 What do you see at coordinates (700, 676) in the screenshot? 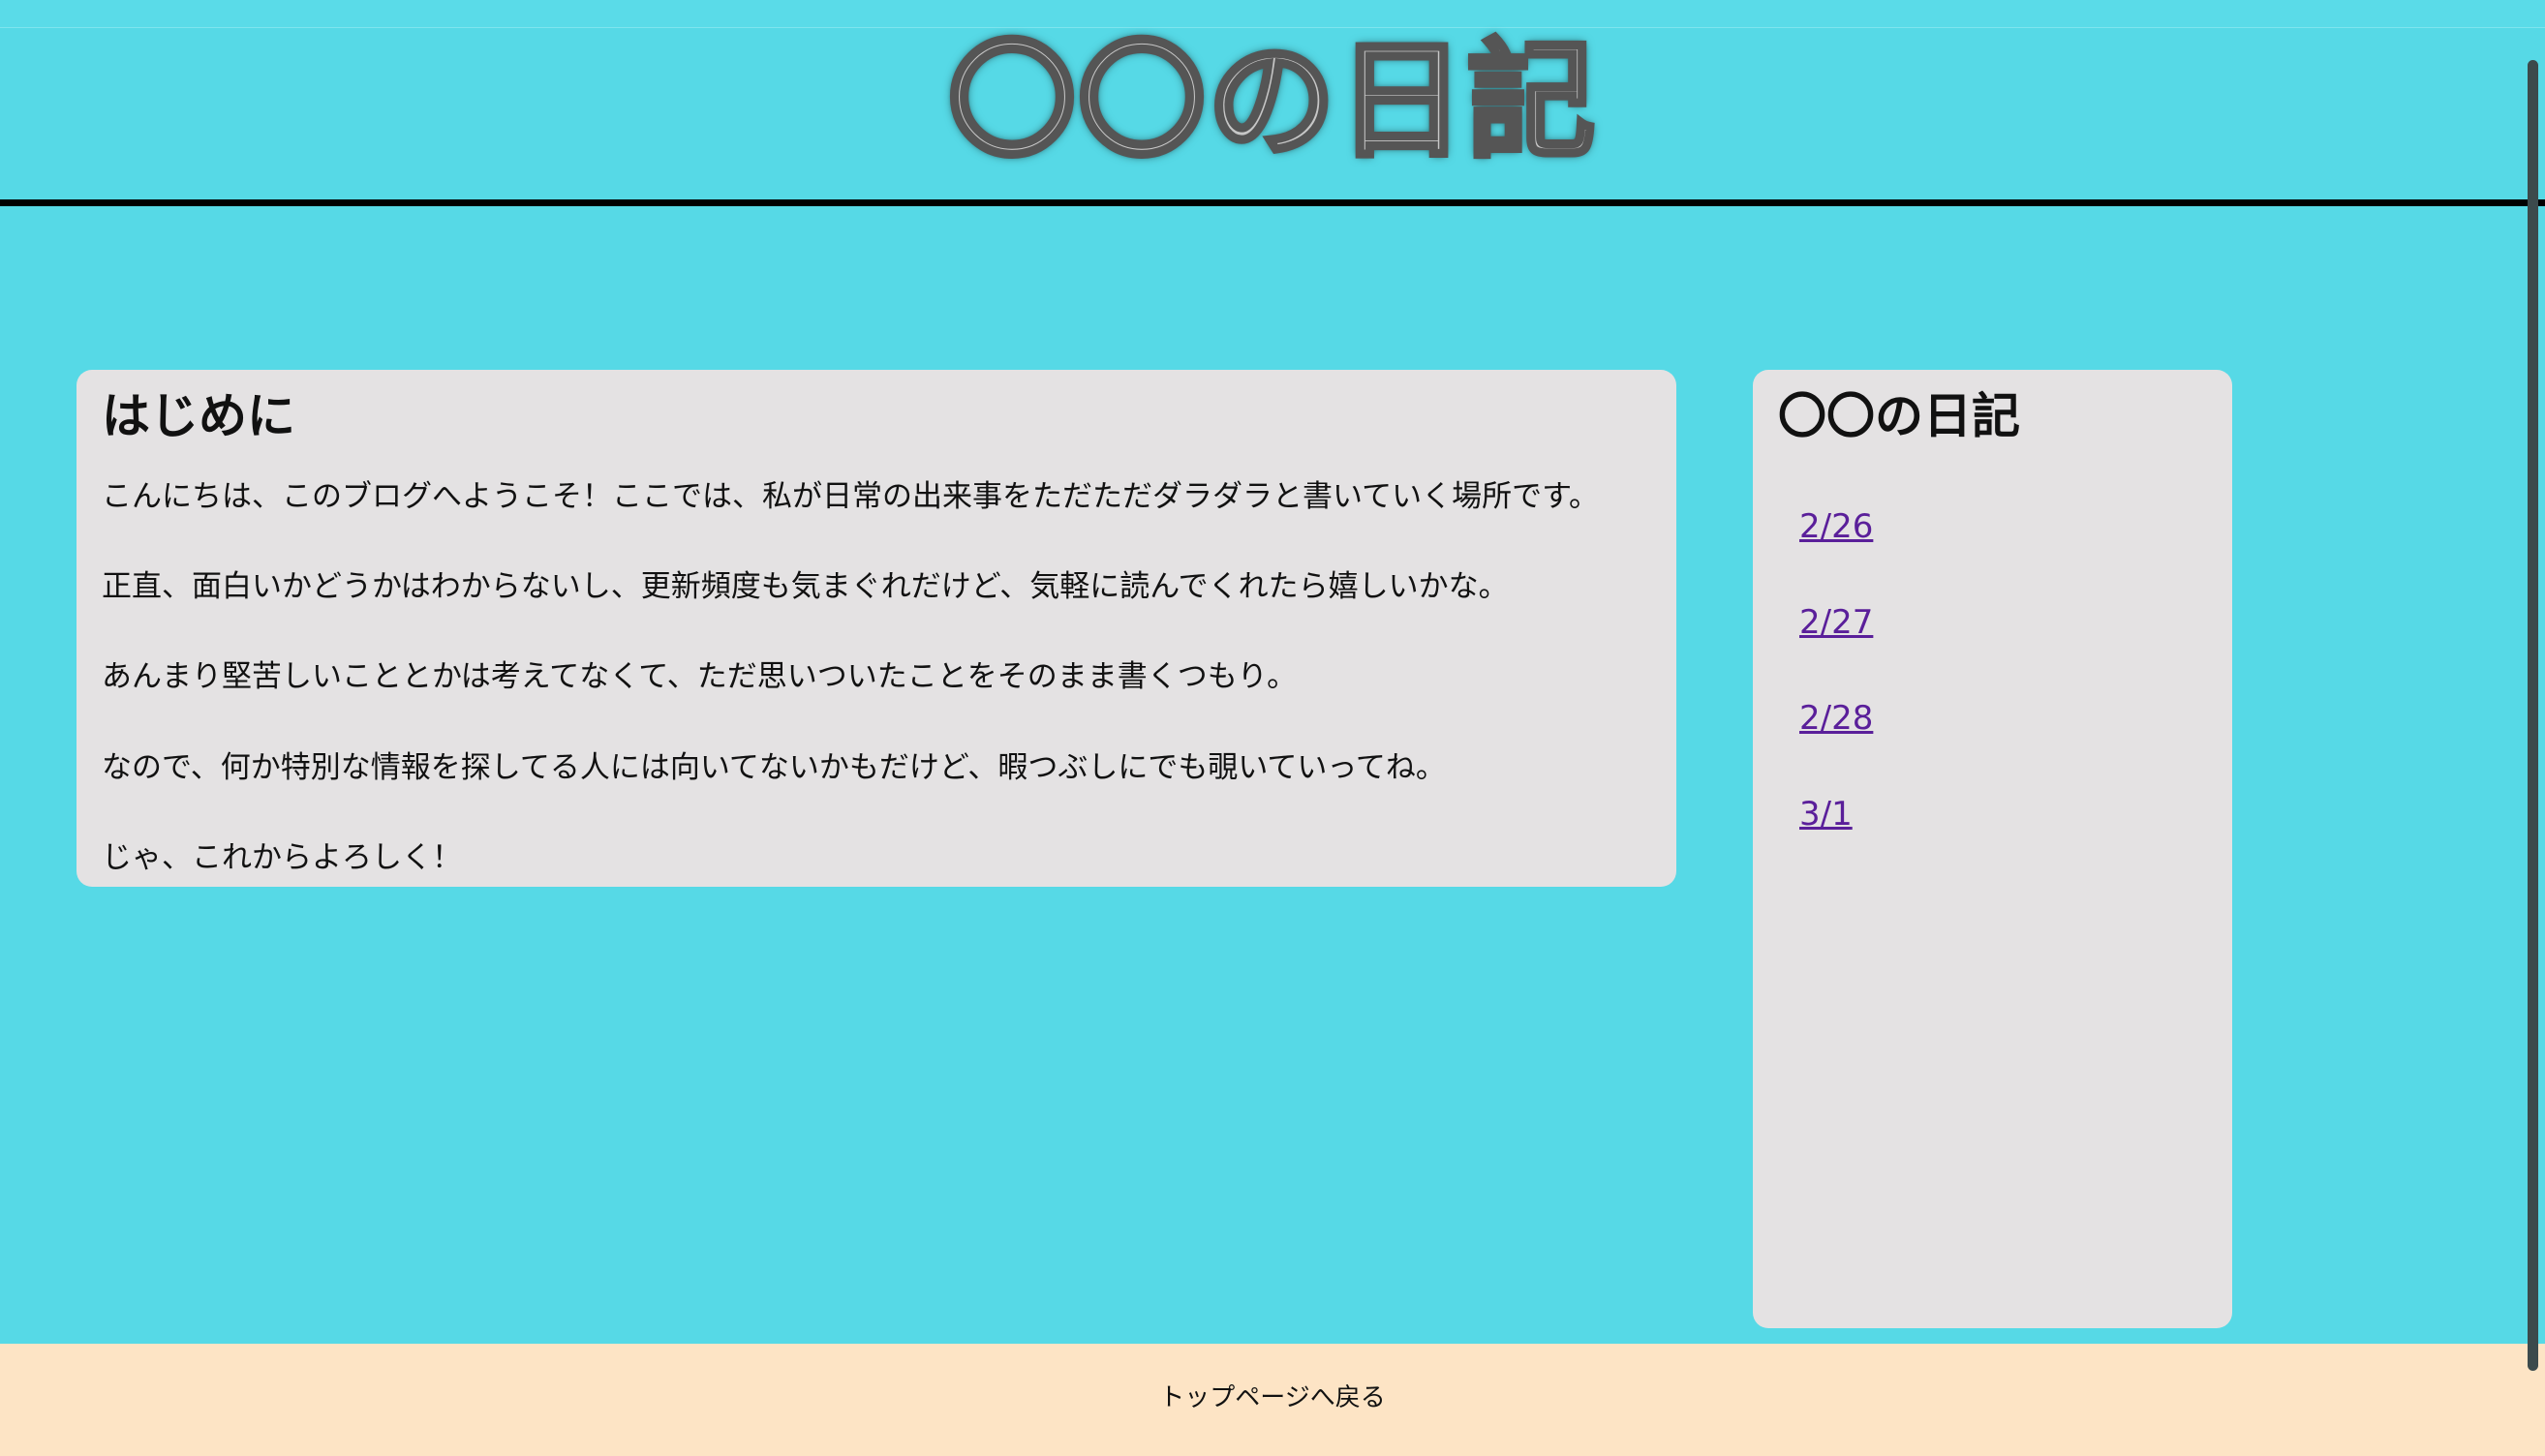
I see `intro-paragraph-3: あんまり堅苦しいこととかは考えてなくて、ただ思いついたことをそのまま書くつもり。` at bounding box center [700, 676].